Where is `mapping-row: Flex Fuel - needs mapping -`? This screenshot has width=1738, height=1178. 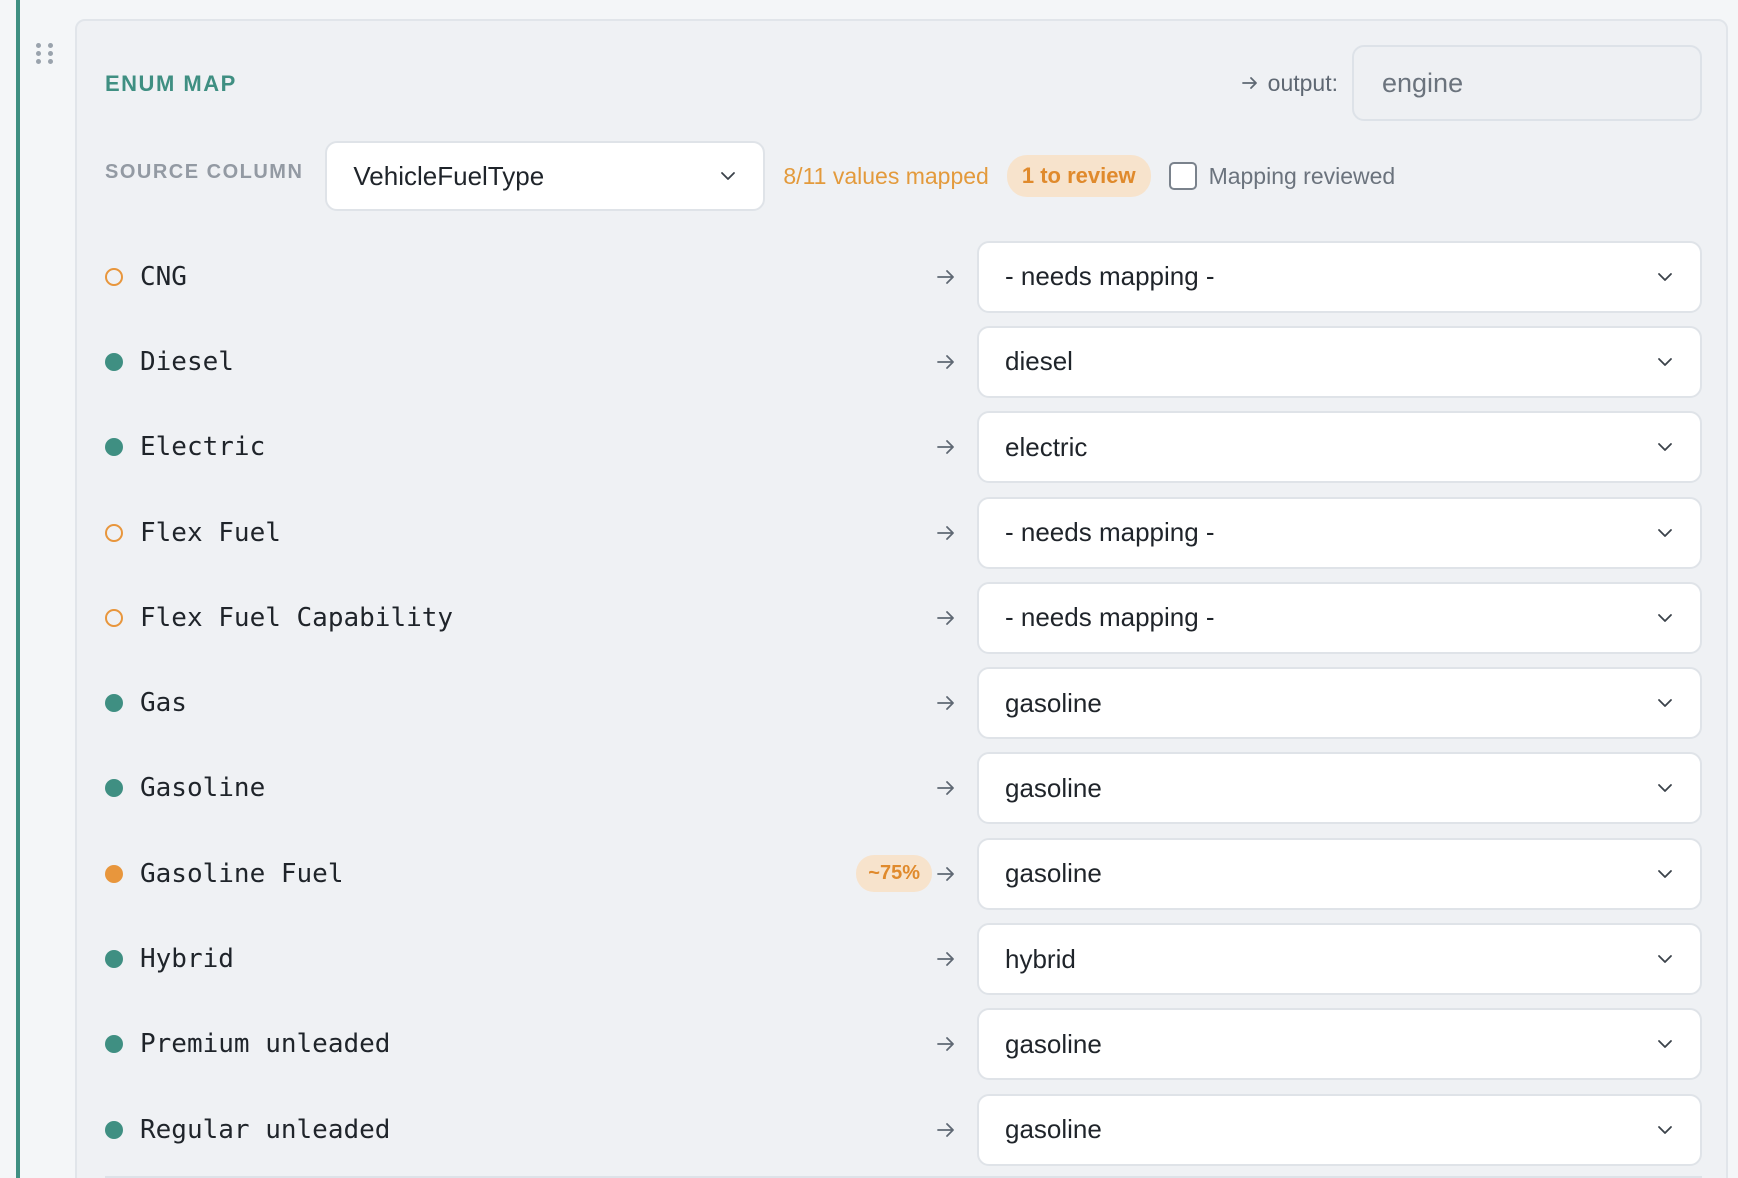
mapping-row: Flex Fuel - needs mapping - is located at coordinates (903, 532).